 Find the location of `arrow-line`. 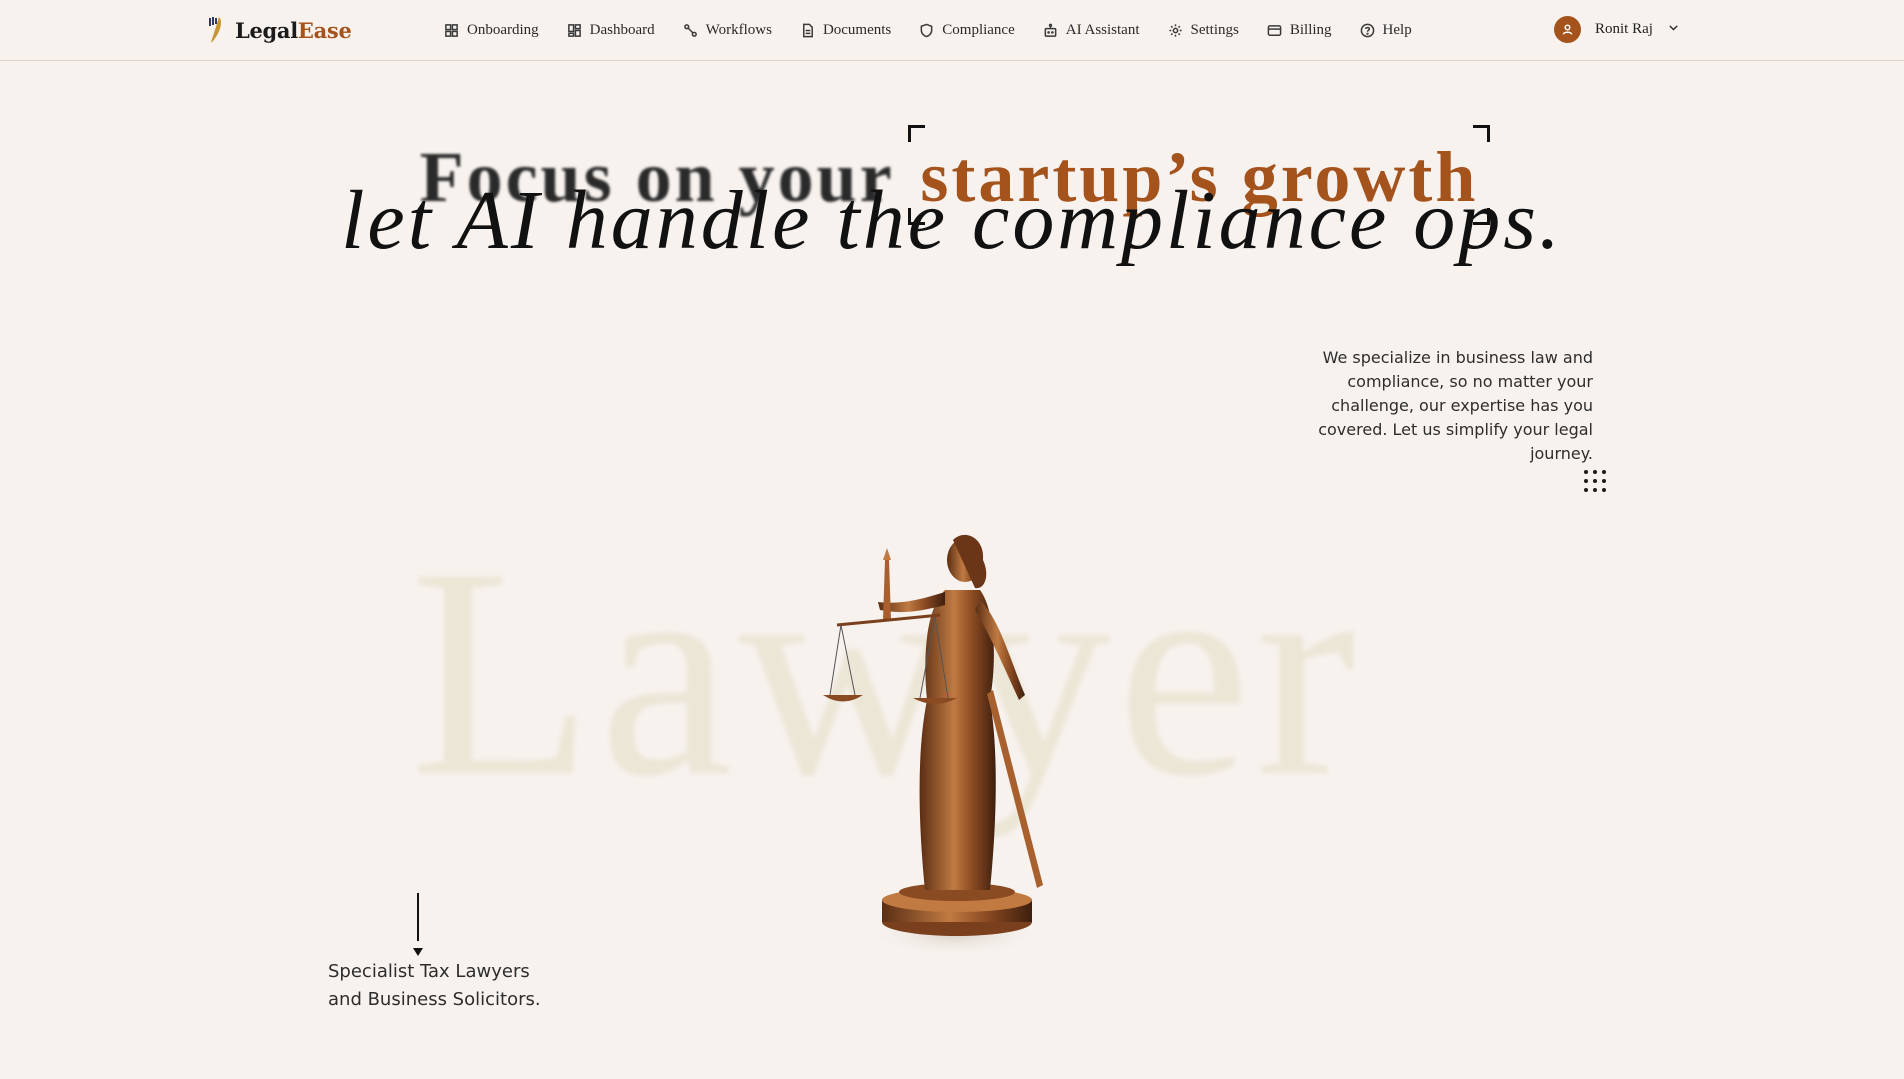

arrow-line is located at coordinates (418, 917).